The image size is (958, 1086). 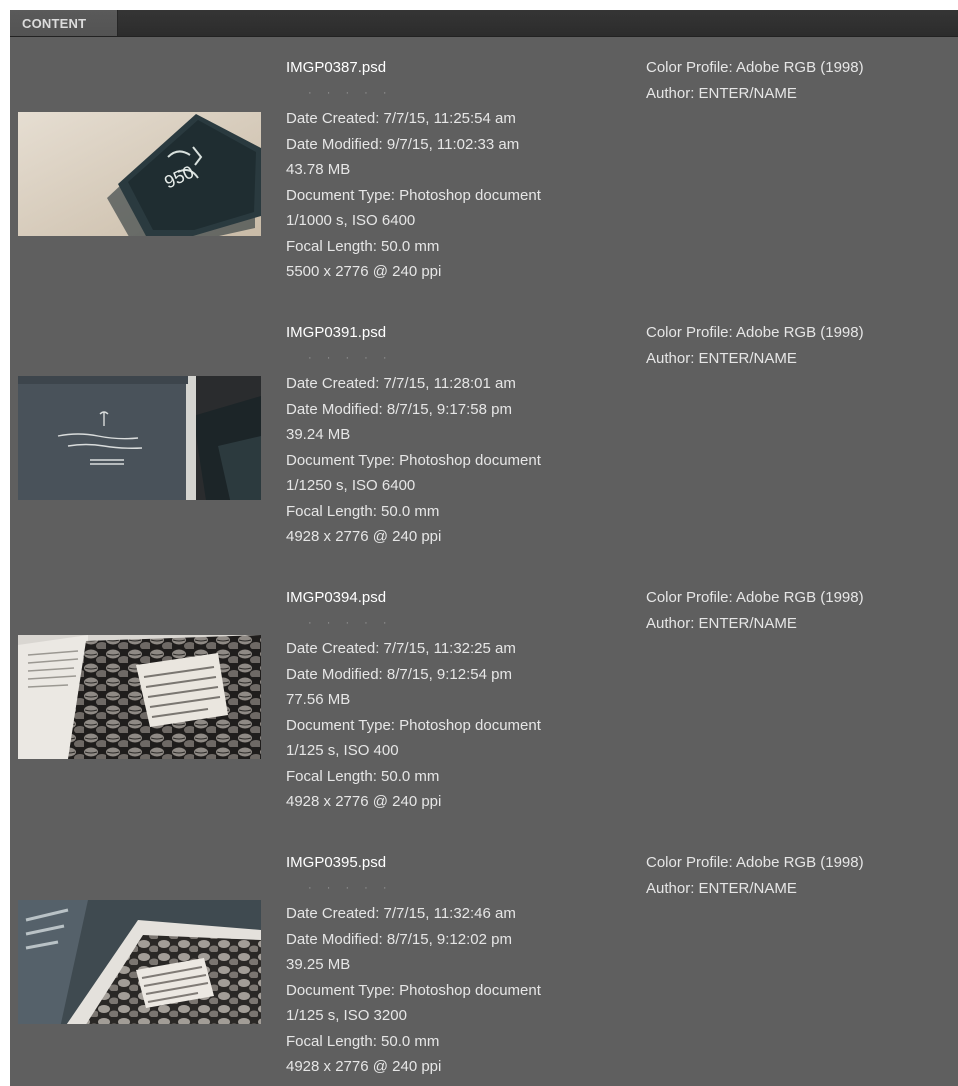 I want to click on file-size: 43.78 MB, so click(x=318, y=169).